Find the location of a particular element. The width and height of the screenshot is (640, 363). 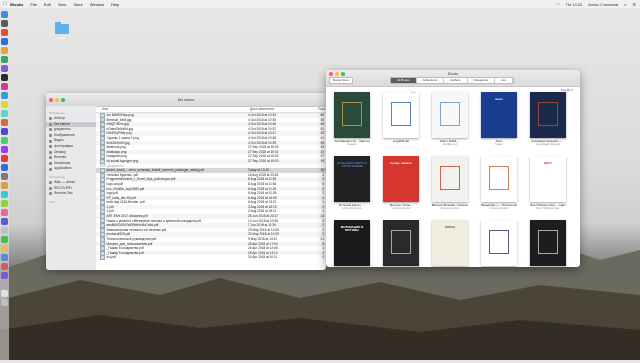

wifi-icon: ◠ is located at coordinates (558, 4).